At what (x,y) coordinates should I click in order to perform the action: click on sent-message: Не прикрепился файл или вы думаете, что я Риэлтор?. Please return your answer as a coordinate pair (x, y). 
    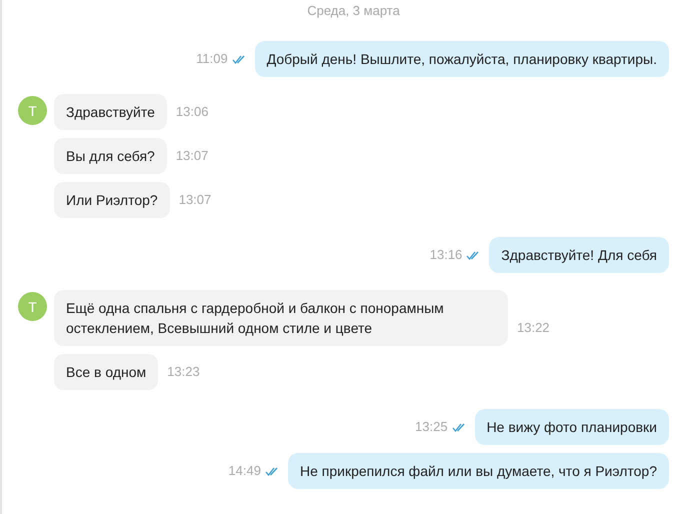
    Looking at the image, I should click on (478, 471).